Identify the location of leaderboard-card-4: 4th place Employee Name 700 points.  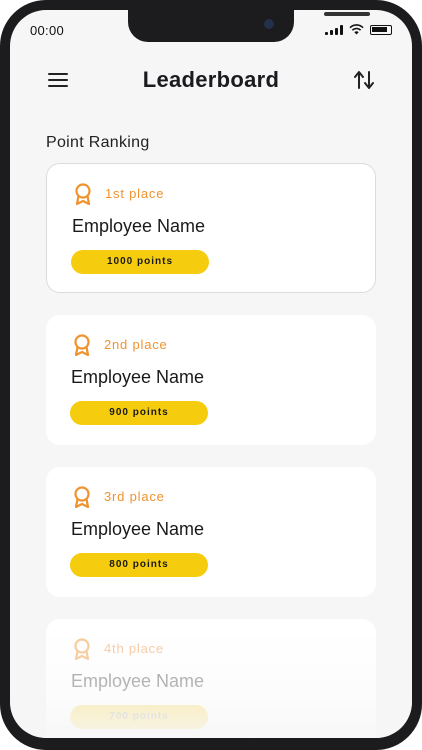
(211, 678).